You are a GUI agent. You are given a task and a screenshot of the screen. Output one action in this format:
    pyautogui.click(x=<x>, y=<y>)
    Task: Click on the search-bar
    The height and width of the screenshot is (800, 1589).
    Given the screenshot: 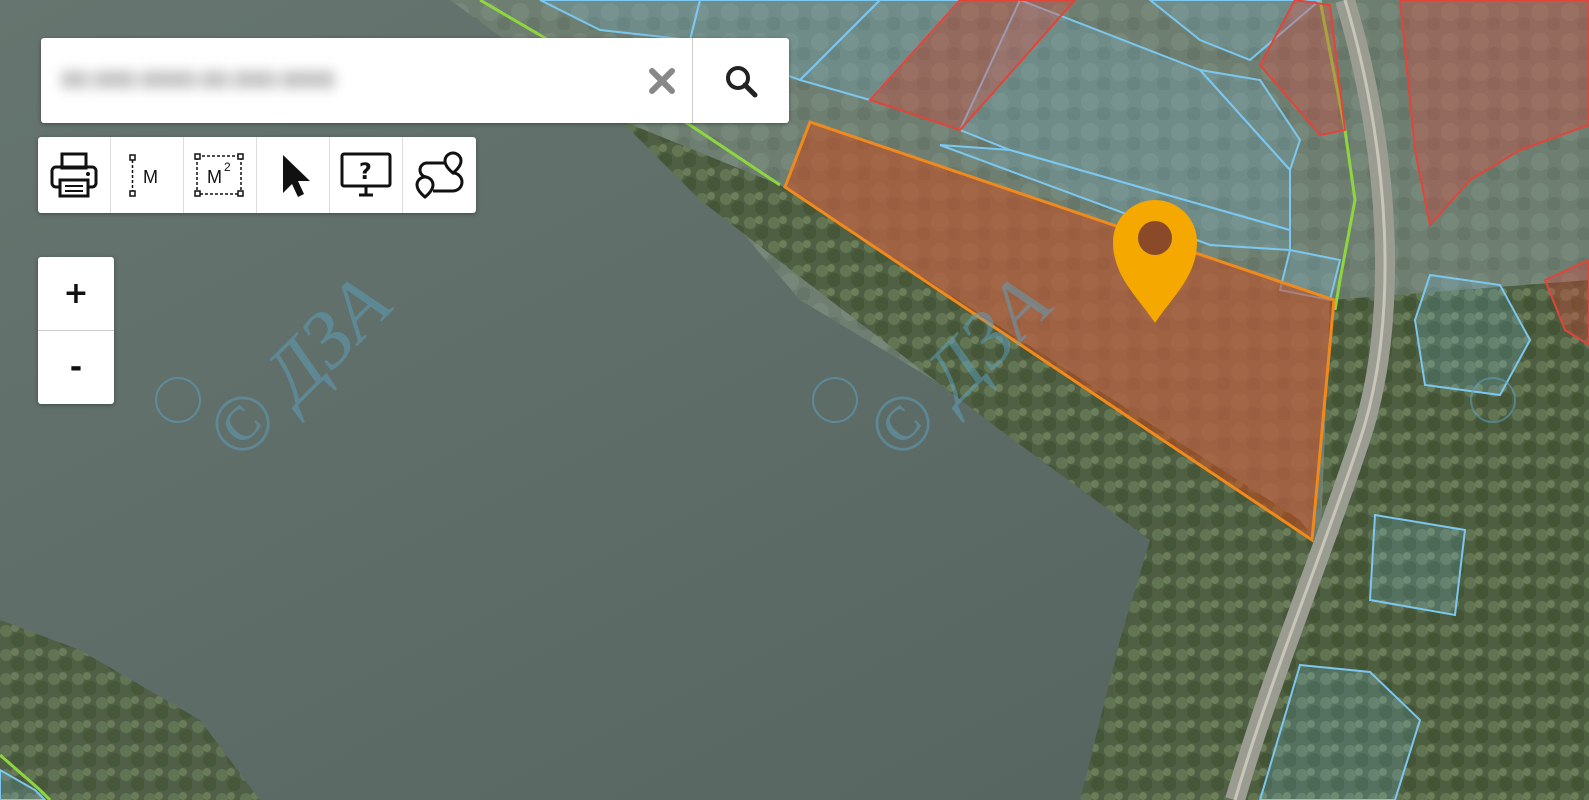 What is the action you would take?
    pyautogui.click(x=415, y=80)
    